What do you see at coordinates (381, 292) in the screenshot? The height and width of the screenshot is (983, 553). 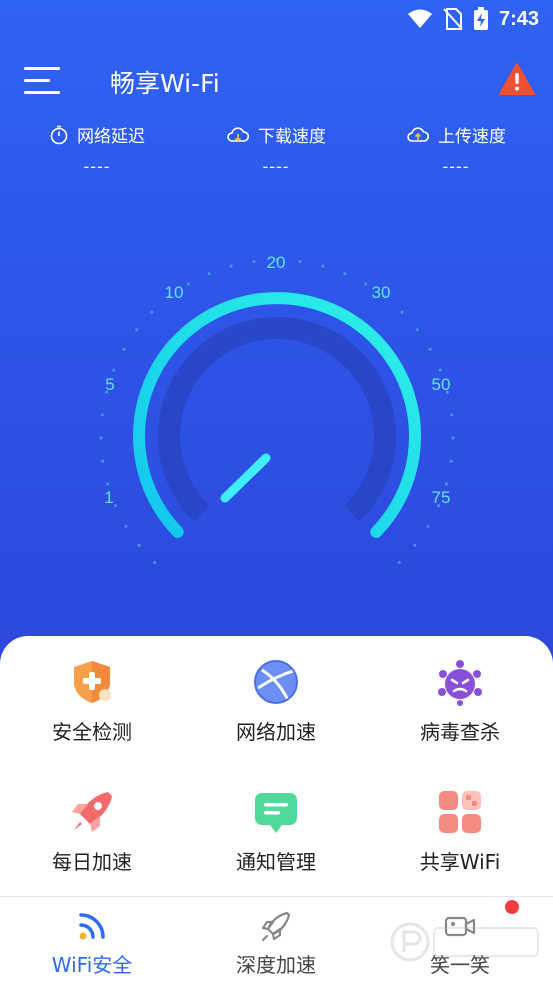 I see `gauge-label-30: 30` at bounding box center [381, 292].